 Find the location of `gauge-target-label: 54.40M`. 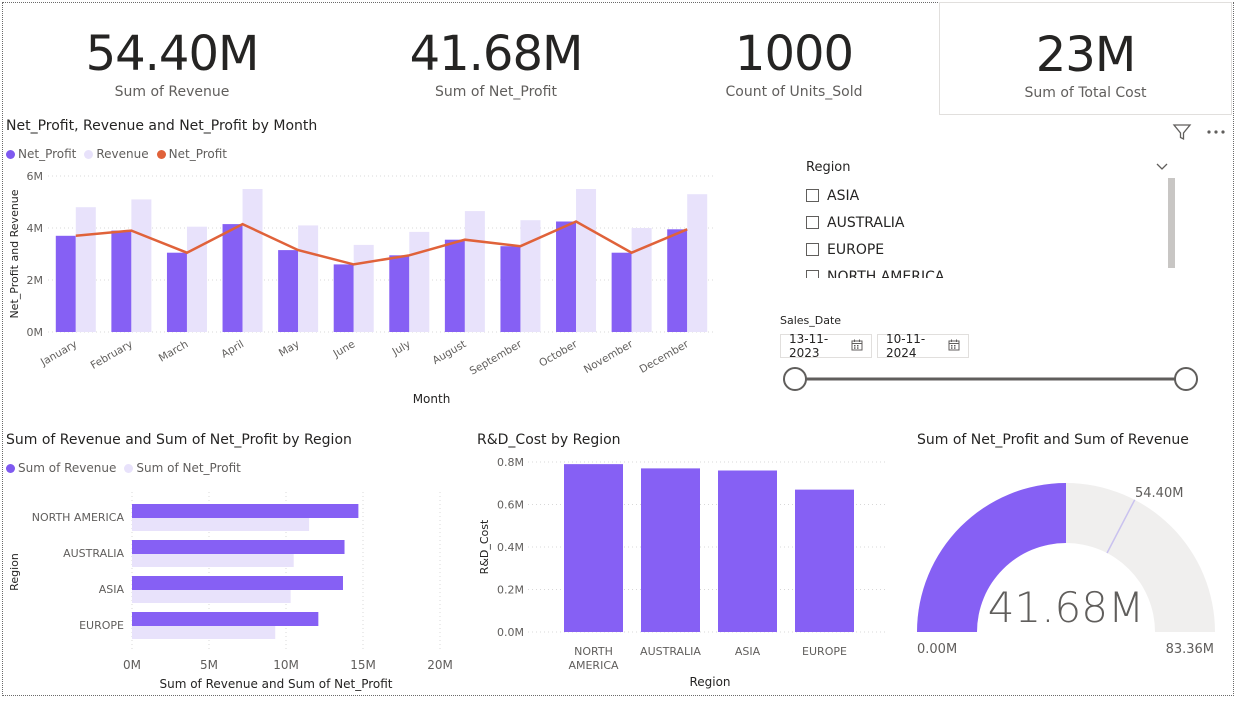

gauge-target-label: 54.40M is located at coordinates (1159, 493).